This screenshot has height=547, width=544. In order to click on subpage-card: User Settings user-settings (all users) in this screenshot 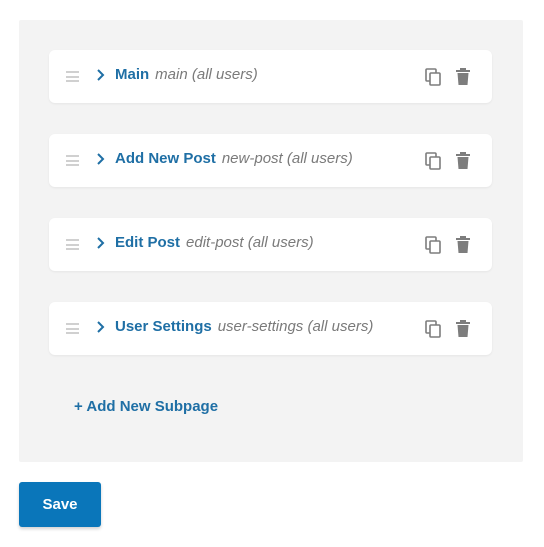, I will do `click(270, 328)`.